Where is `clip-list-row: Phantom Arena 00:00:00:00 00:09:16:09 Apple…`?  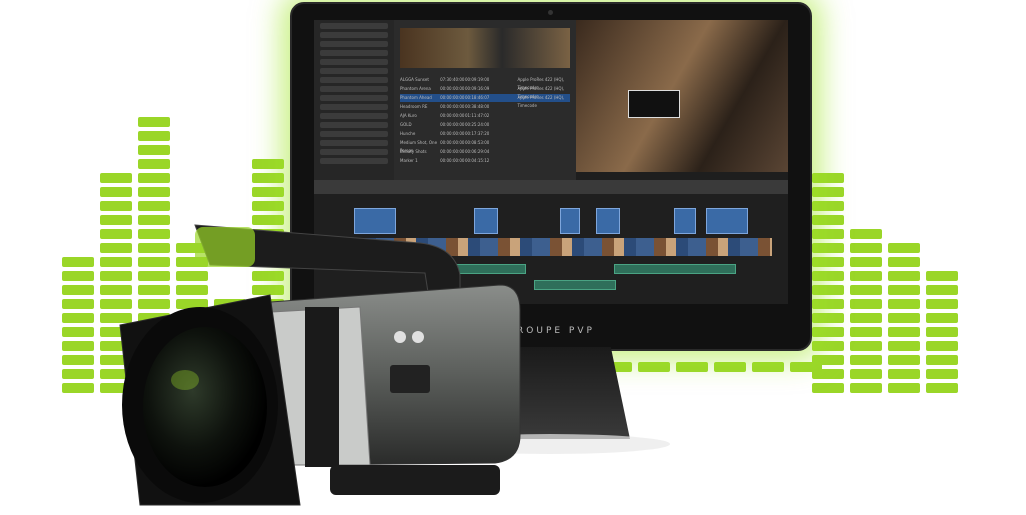
clip-list-row: Phantom Arena 00:00:00:00 00:09:16:09 Apple… is located at coordinates (485, 92).